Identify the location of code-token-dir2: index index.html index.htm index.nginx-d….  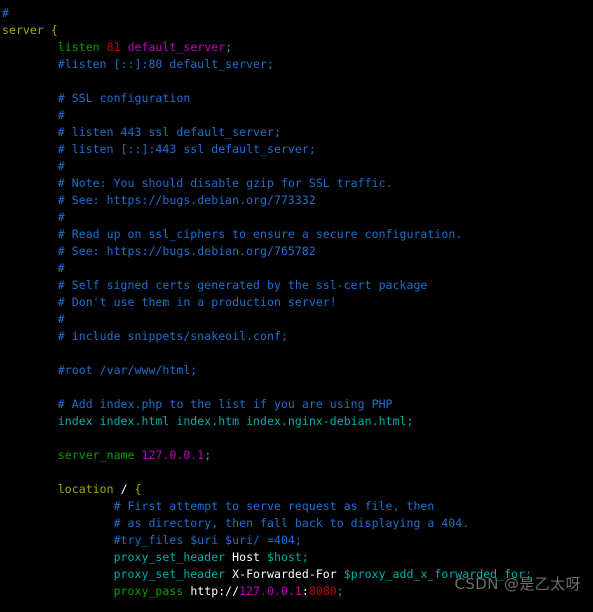
(235, 421).